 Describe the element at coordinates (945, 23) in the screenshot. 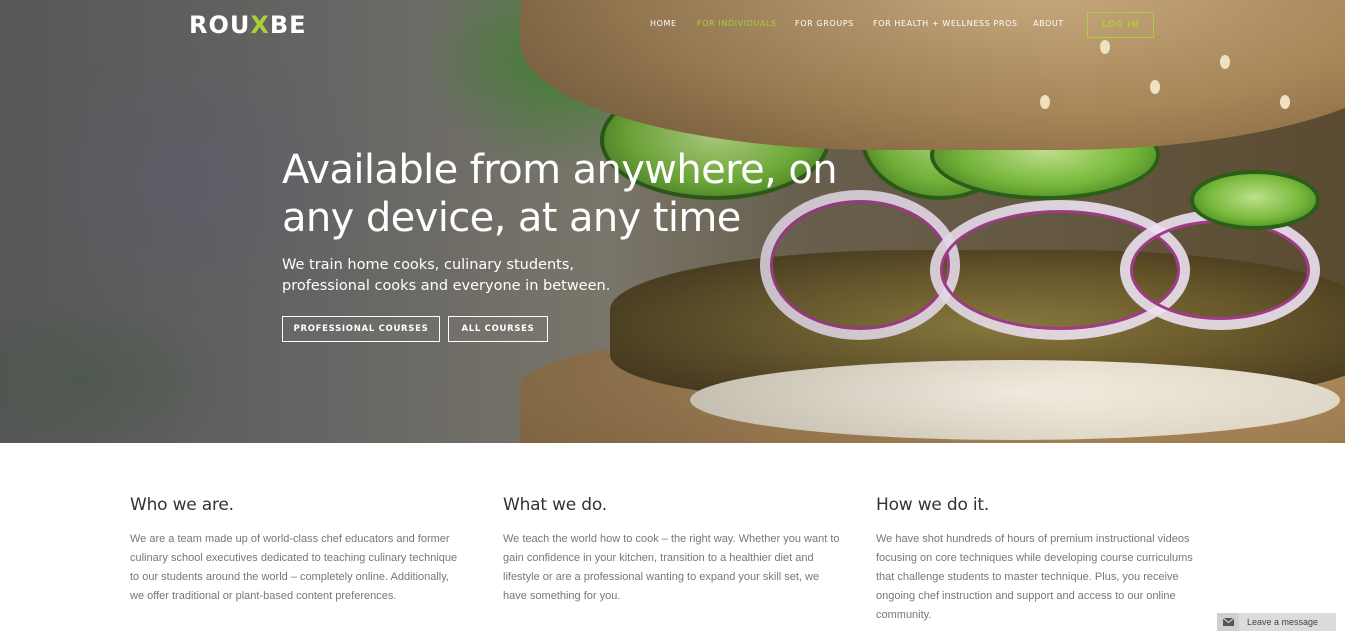

I see `nav-item-for-health-wellness-pros: FOR HEALTH + WELLNESS PROS` at that location.